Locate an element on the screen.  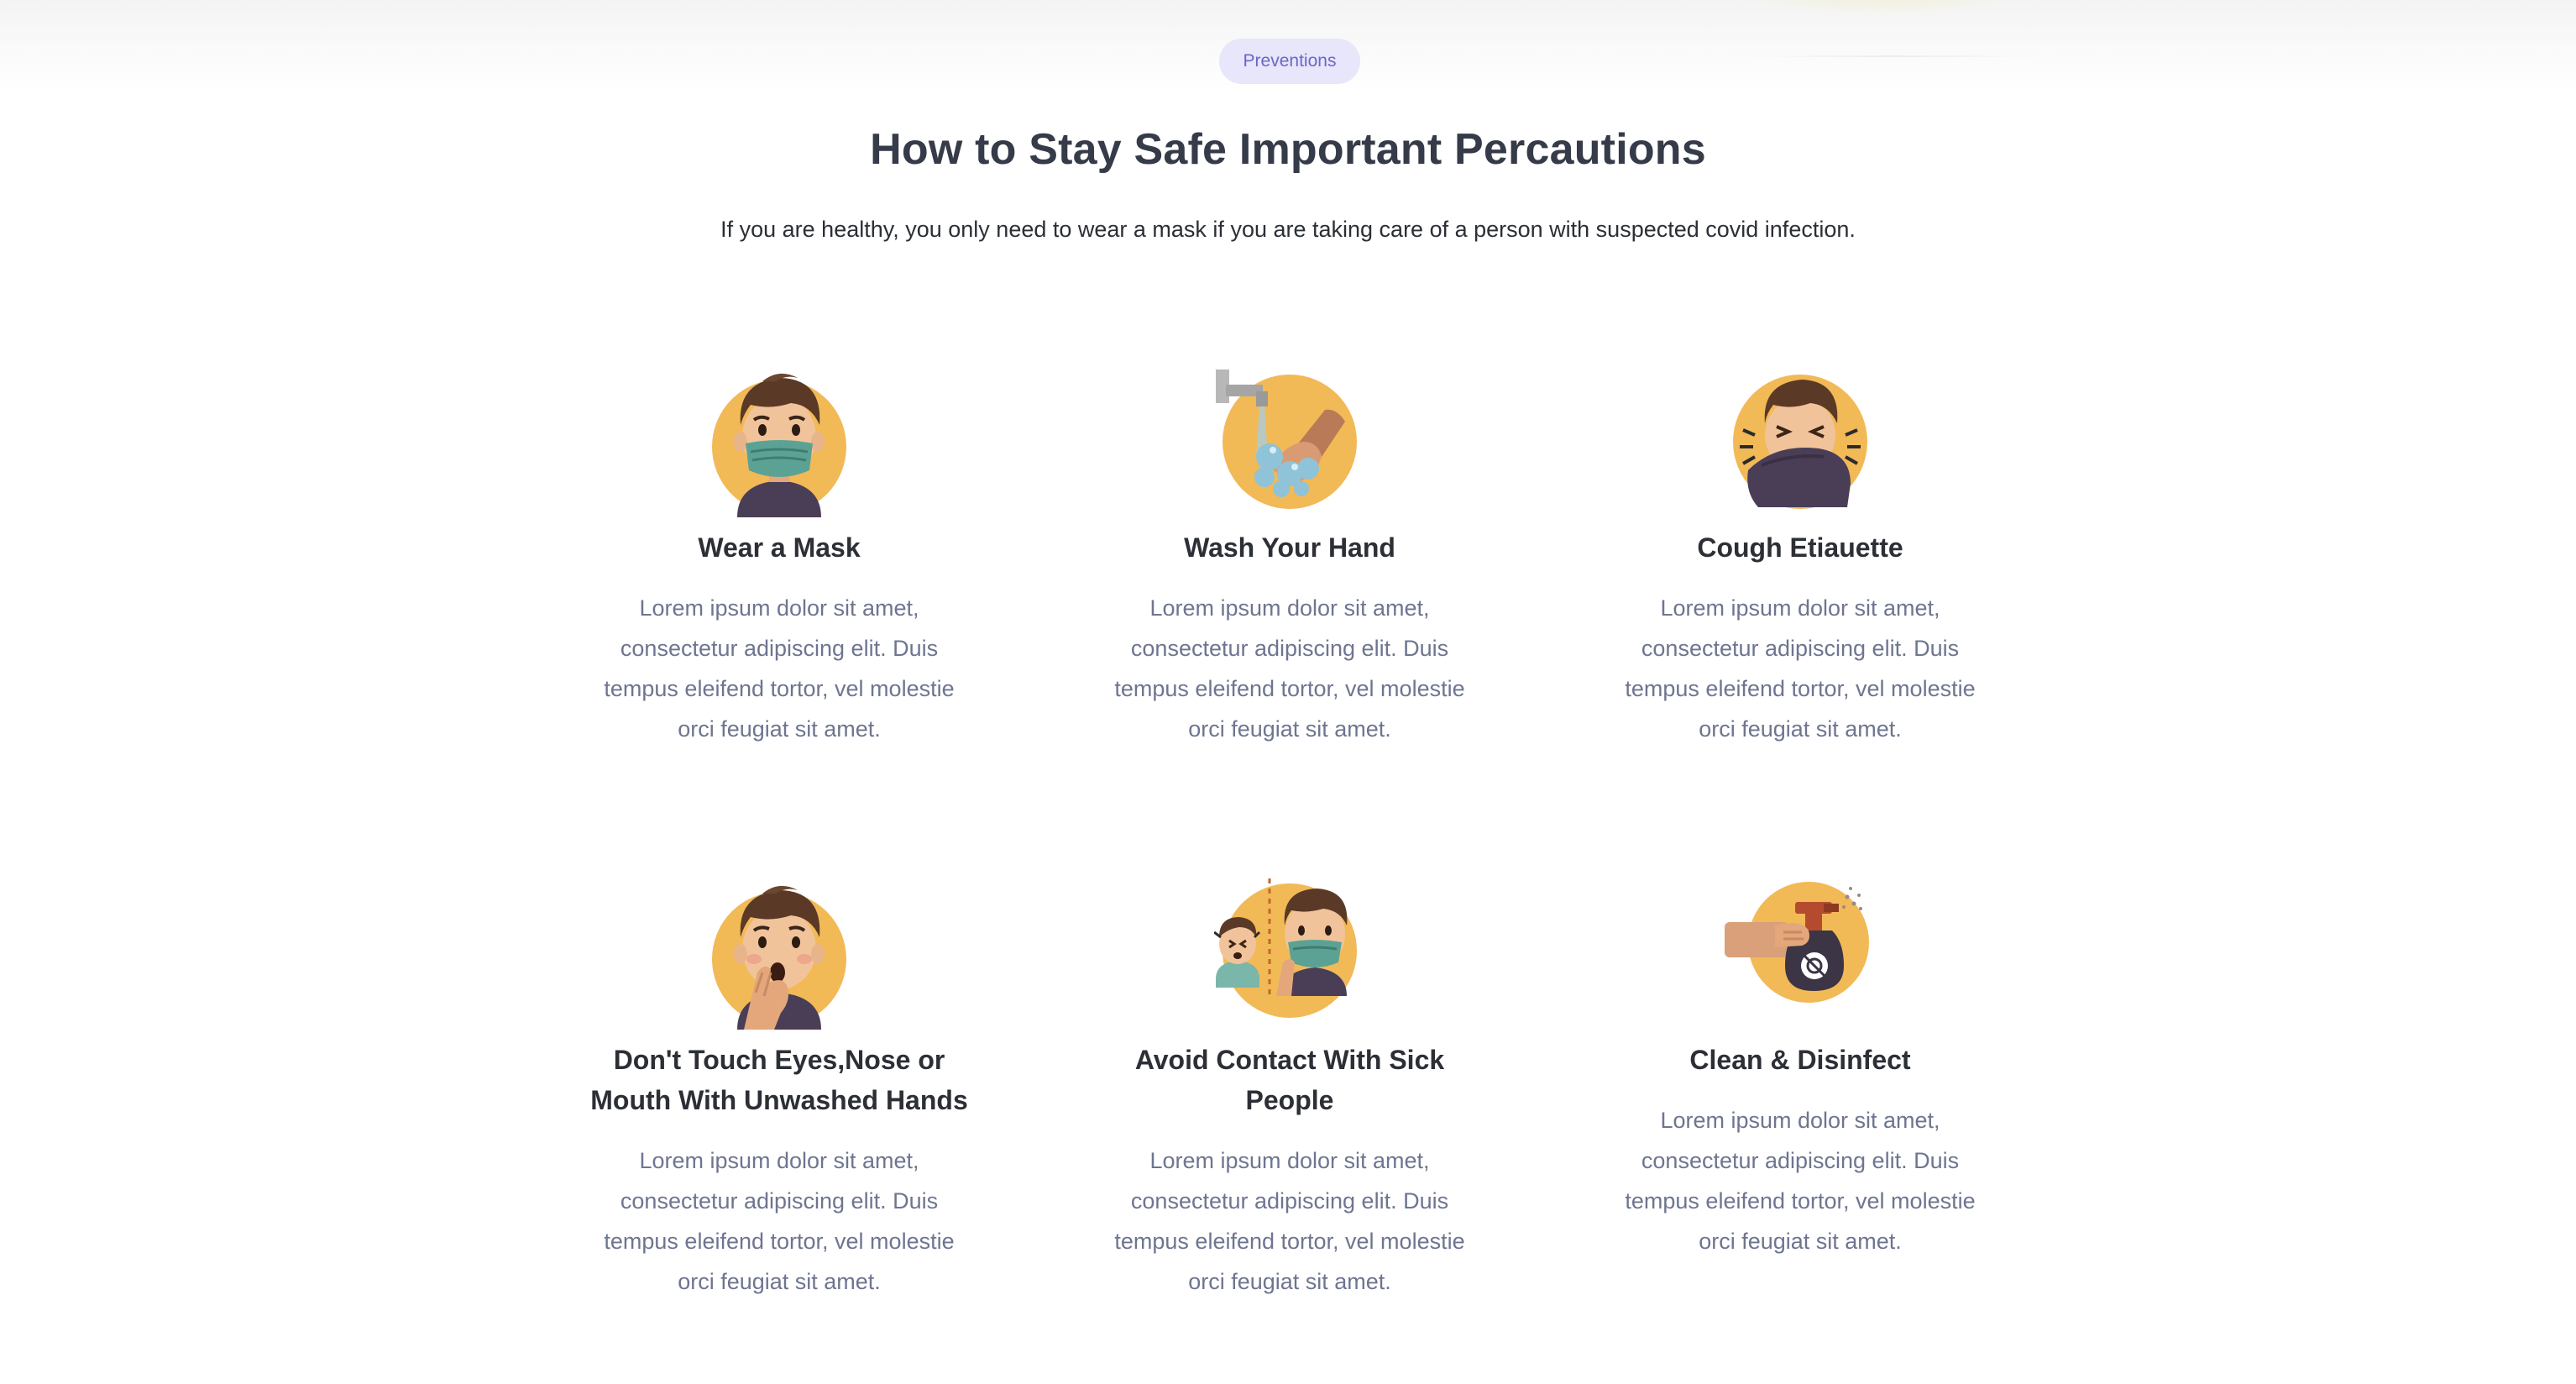
card-title: Wear a Mask is located at coordinates (779, 547).